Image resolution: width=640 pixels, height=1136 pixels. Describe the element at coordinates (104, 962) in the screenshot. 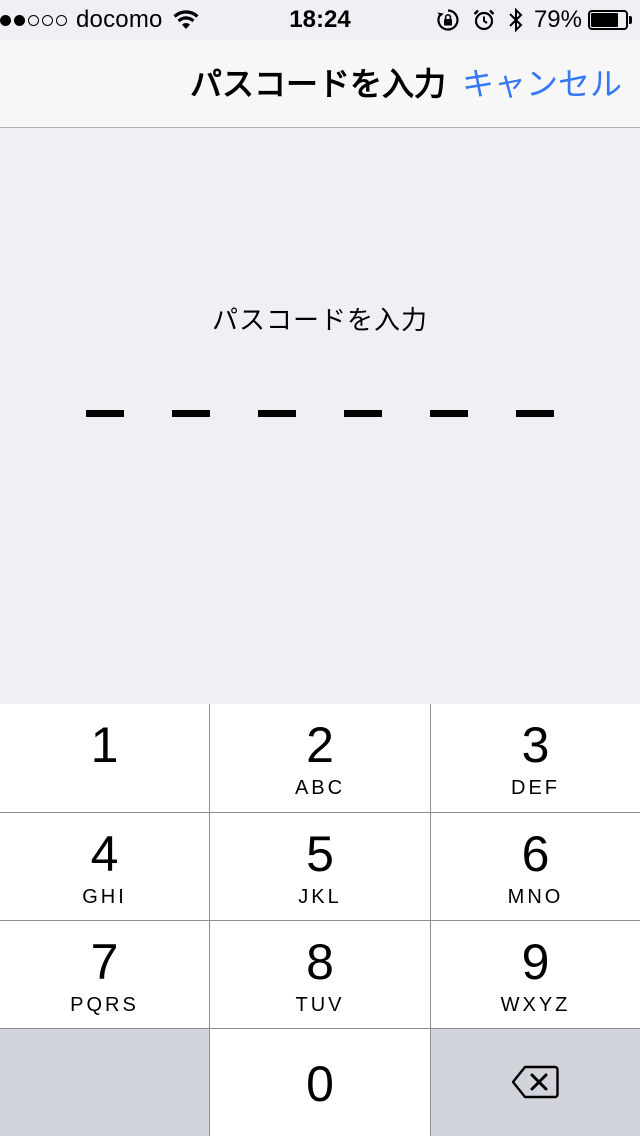

I see `key-digit: 7` at that location.